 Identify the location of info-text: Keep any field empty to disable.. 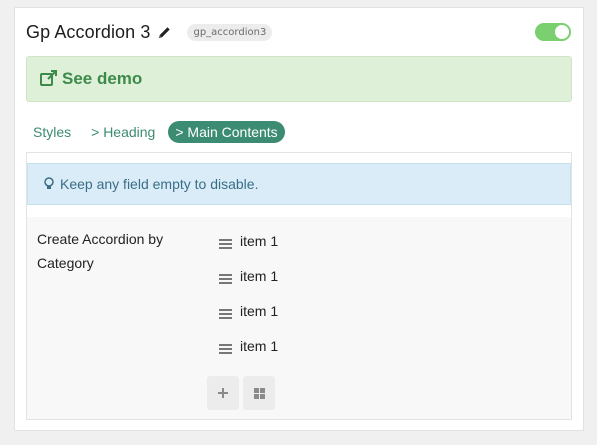
(159, 184).